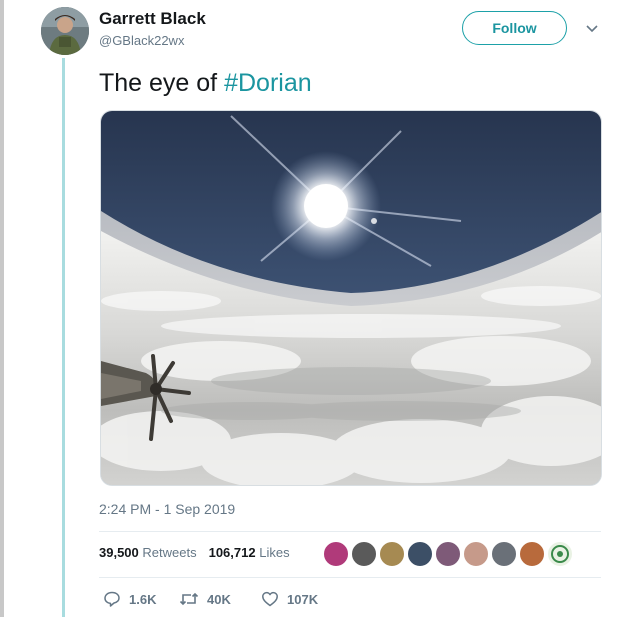 This screenshot has height=617, width=639. What do you see at coordinates (162, 83) in the screenshot?
I see `tweet-text-body: The eye of` at bounding box center [162, 83].